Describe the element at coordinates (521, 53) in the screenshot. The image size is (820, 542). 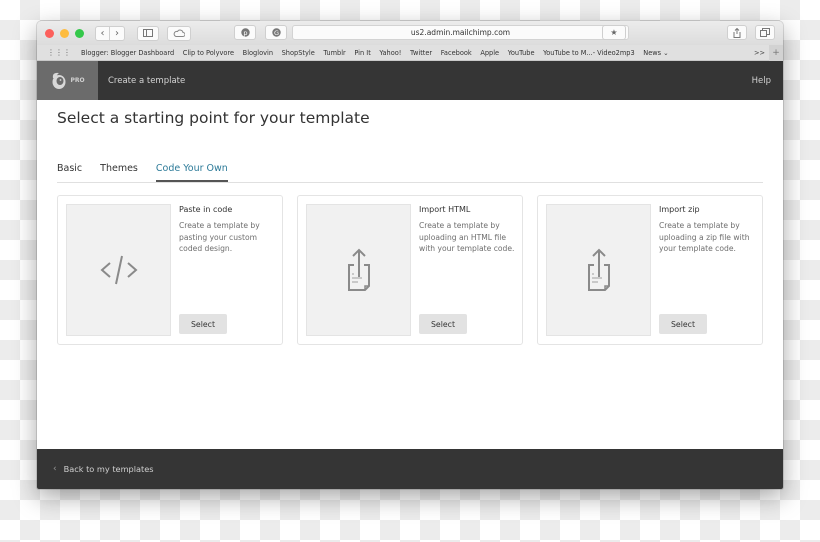
I see `bookmark-item: YouTube` at that location.